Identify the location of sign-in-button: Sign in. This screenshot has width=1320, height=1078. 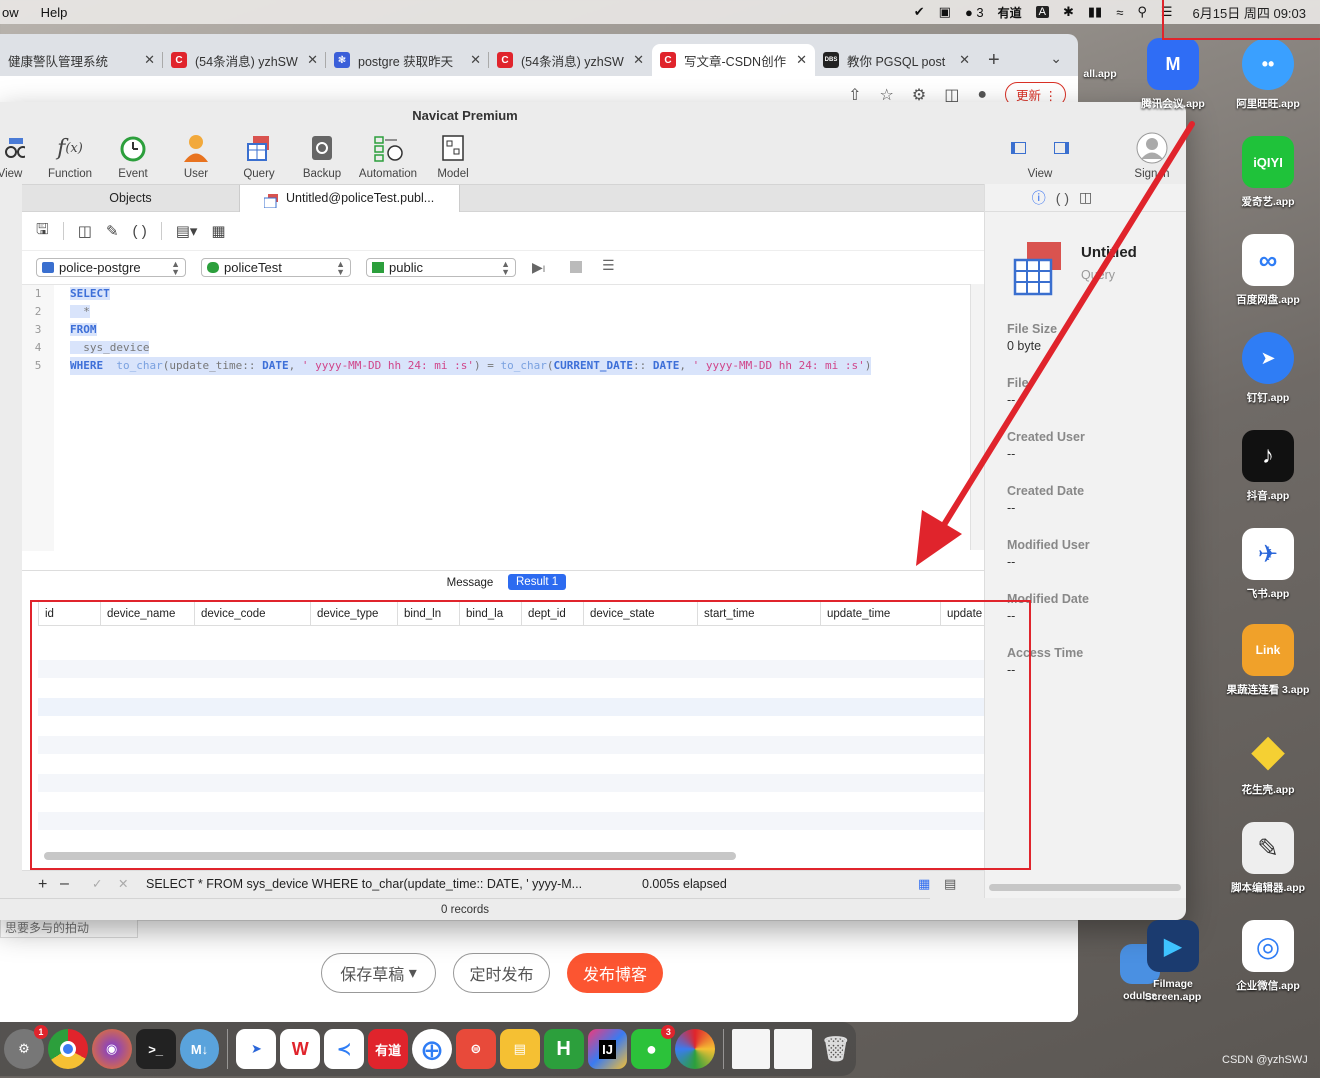
(1152, 156).